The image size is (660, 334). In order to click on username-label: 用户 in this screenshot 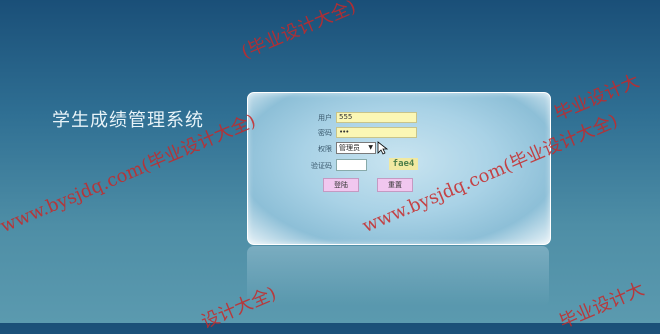, I will do `click(325, 118)`.